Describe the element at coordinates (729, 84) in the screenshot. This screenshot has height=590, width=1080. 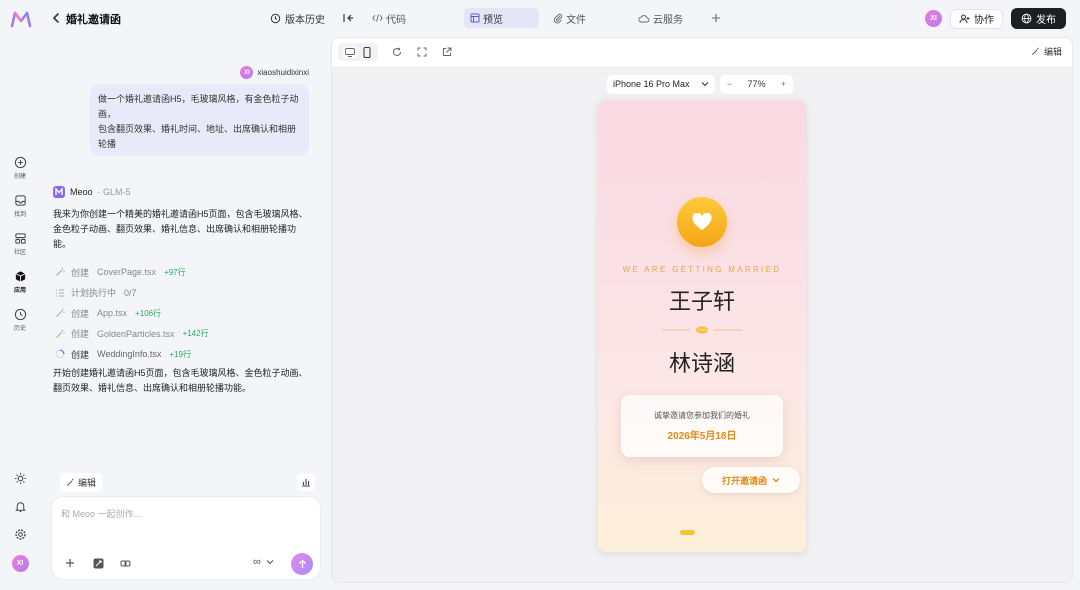
I see `zoom-out-button: −` at that location.